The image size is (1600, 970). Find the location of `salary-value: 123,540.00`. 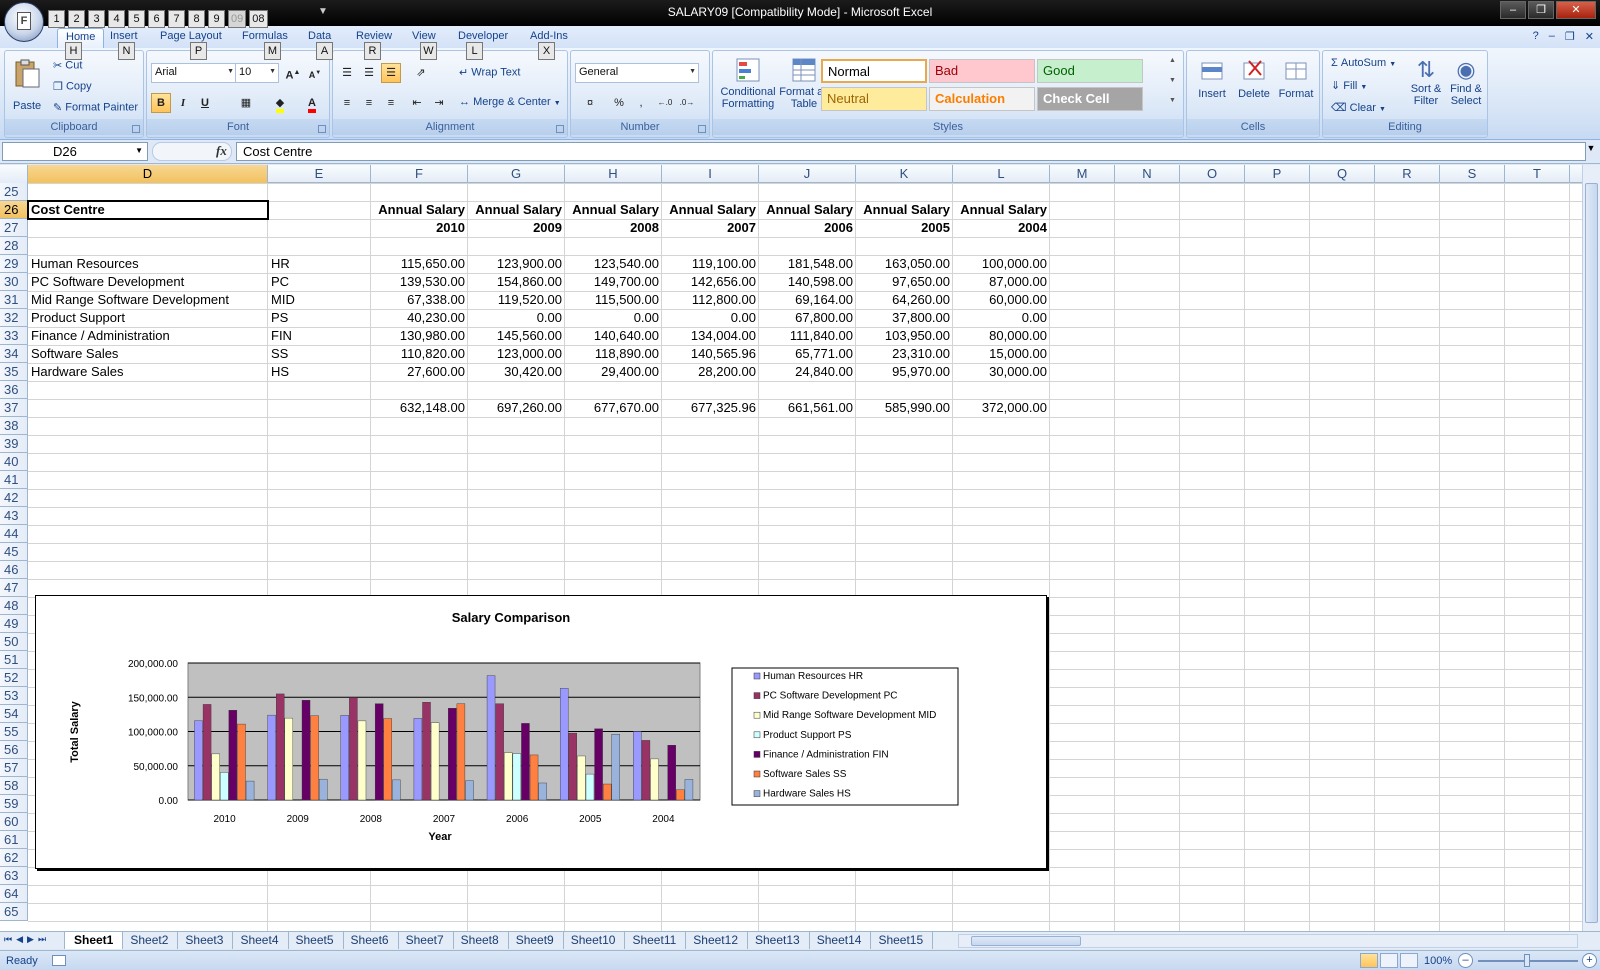

salary-value: 123,540.00 is located at coordinates (613, 264).